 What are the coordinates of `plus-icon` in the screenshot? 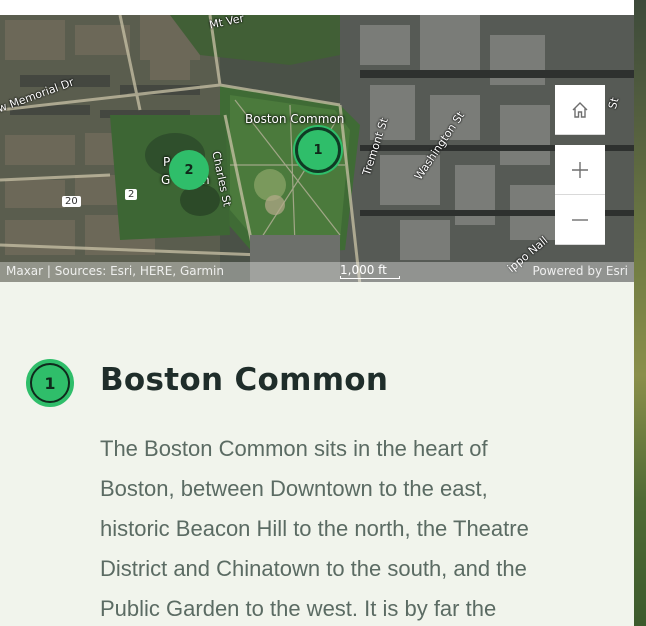 It's located at (580, 169).